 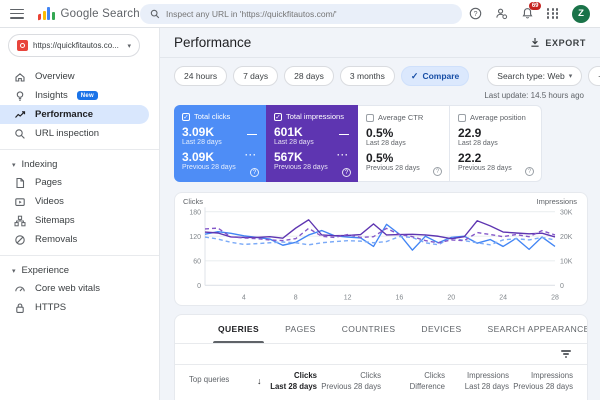 What do you see at coordinates (201, 76) in the screenshot?
I see `range-chip-24-hours: 24 hours` at bounding box center [201, 76].